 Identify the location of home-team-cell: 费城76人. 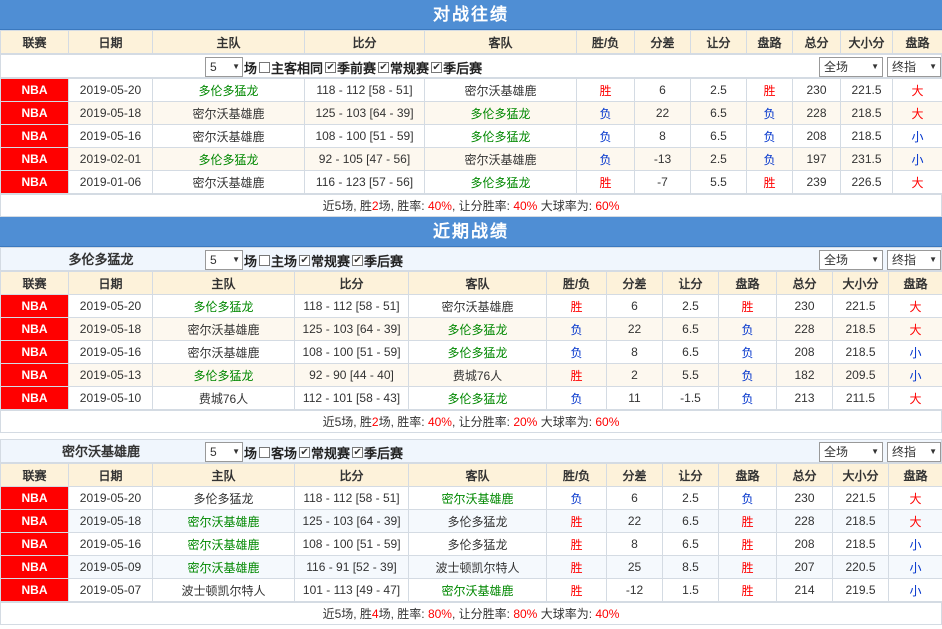
(223, 398).